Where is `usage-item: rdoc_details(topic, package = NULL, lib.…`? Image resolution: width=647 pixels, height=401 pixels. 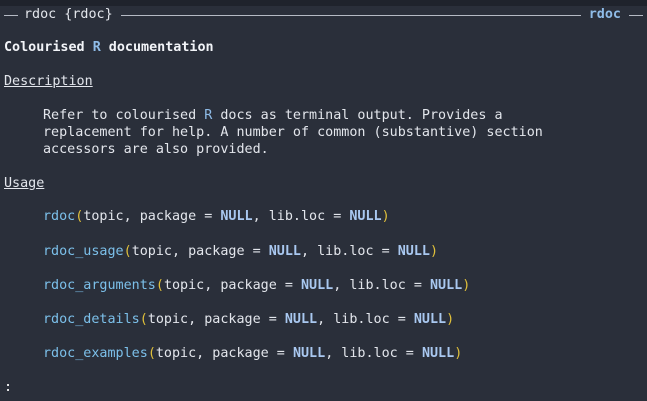
usage-item: rdoc_details(topic, package = NULL, lib.… is located at coordinates (248, 320).